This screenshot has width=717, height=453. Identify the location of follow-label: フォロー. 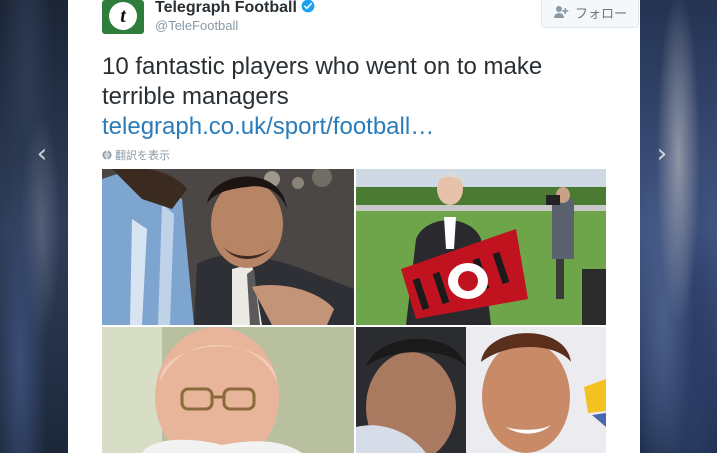
(600, 13).